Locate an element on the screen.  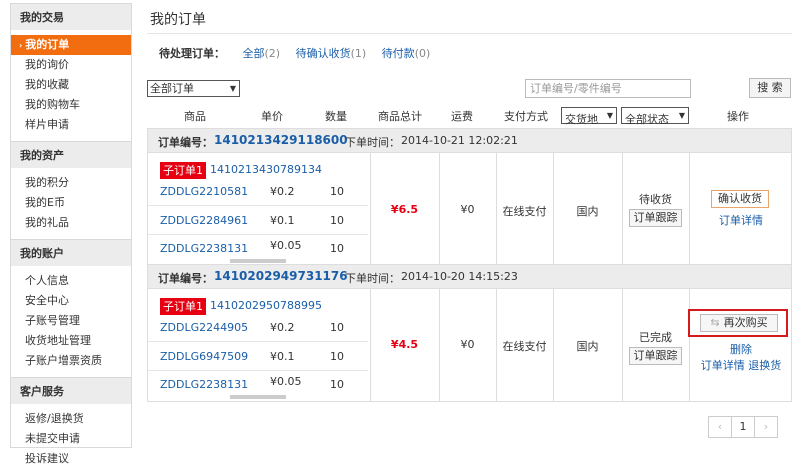
sidebar-item-my-favorites: 我的收藏 is located at coordinates (71, 85).